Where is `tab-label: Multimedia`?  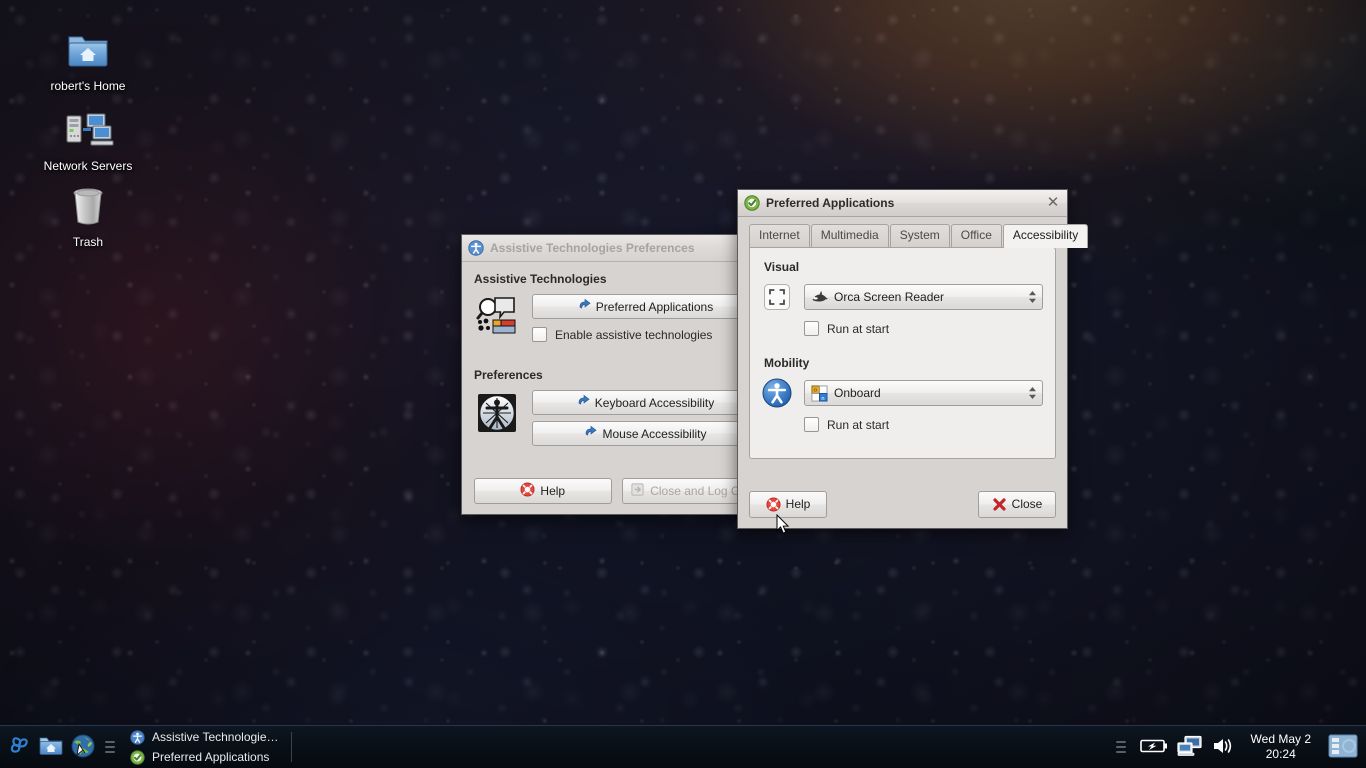 tab-label: Multimedia is located at coordinates (849, 235).